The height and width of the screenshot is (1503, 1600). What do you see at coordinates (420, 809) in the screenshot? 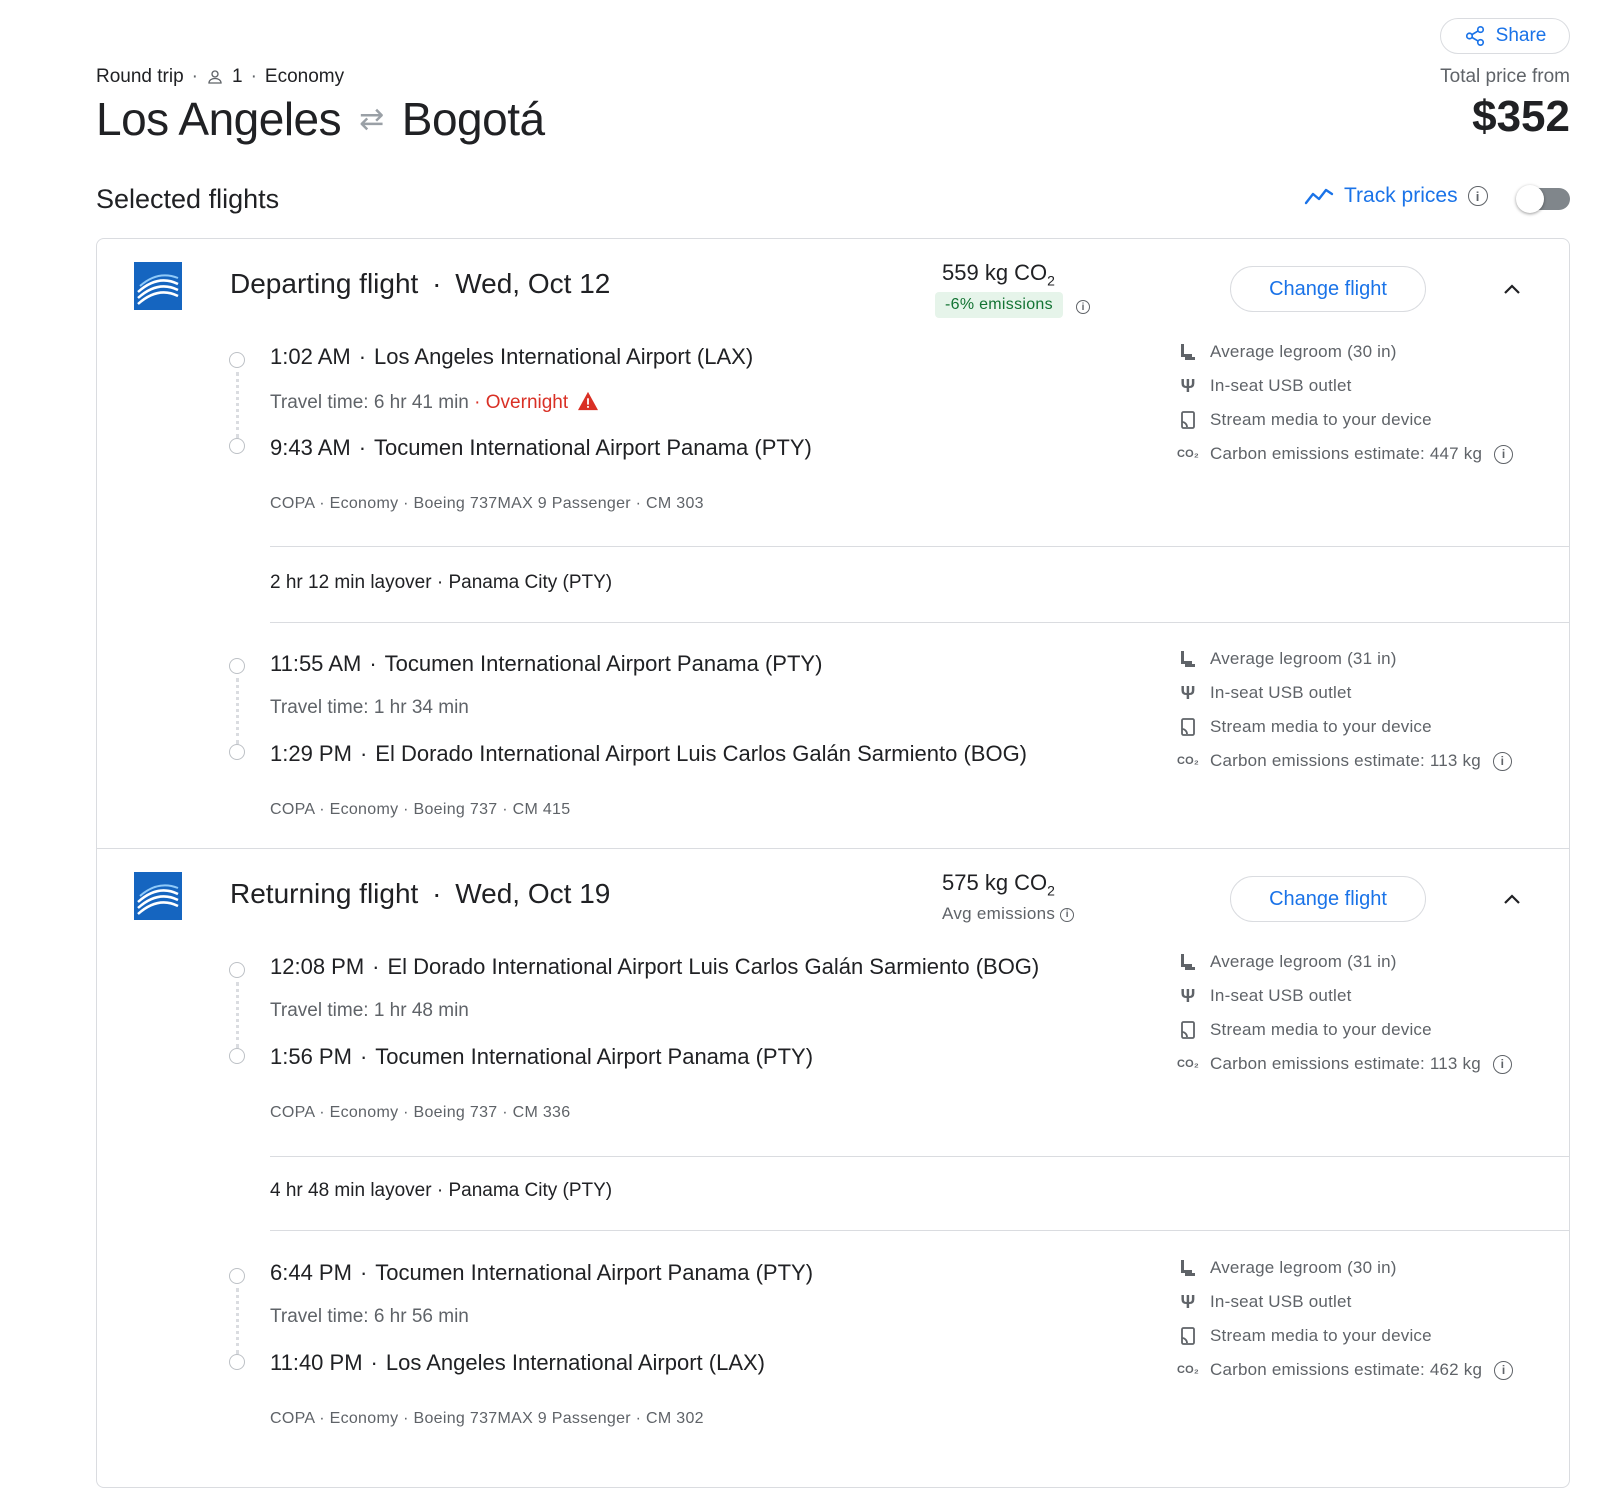
I see `flight-info: COPA · Economy · Boeing 737 · CM 415` at bounding box center [420, 809].